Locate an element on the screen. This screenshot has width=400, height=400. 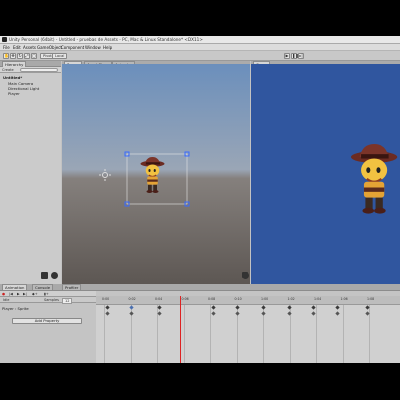
menu-window: Window is located at coordinates (93, 47).